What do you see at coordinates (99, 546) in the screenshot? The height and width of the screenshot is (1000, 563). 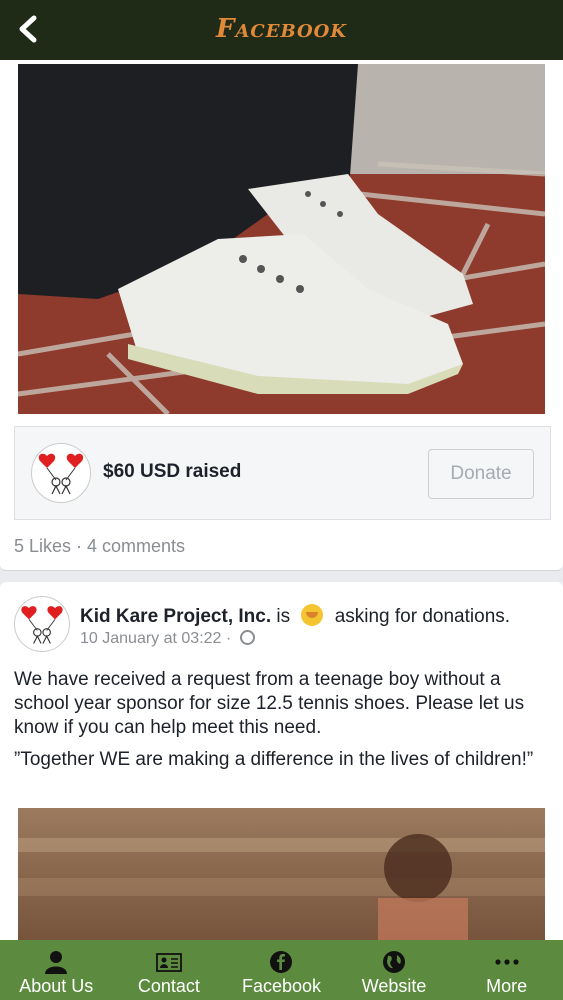 I see `reaction-summary: 5 Likes · 4 comments` at bounding box center [99, 546].